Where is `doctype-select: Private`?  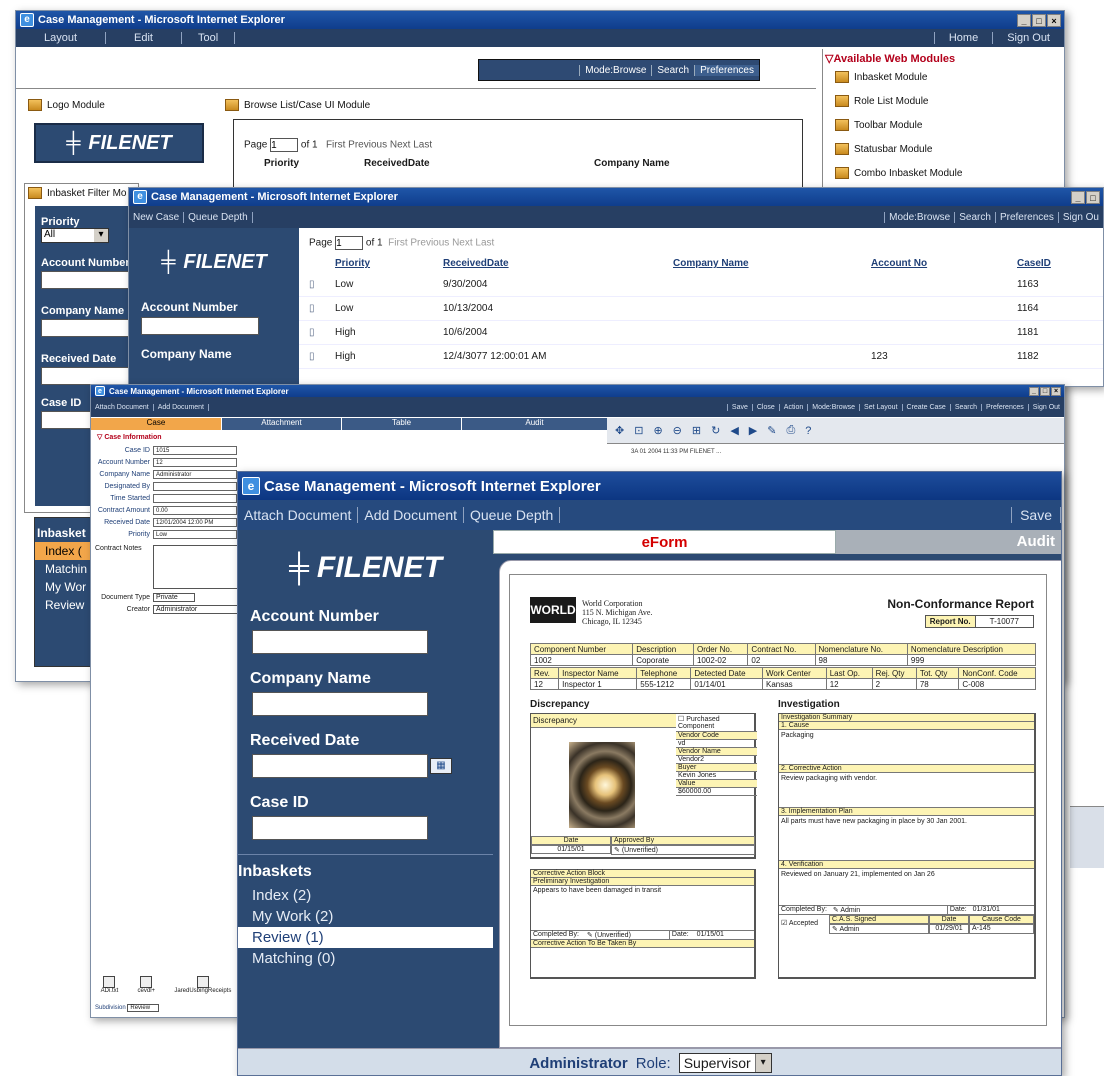
doctype-select: Private is located at coordinates (174, 597).